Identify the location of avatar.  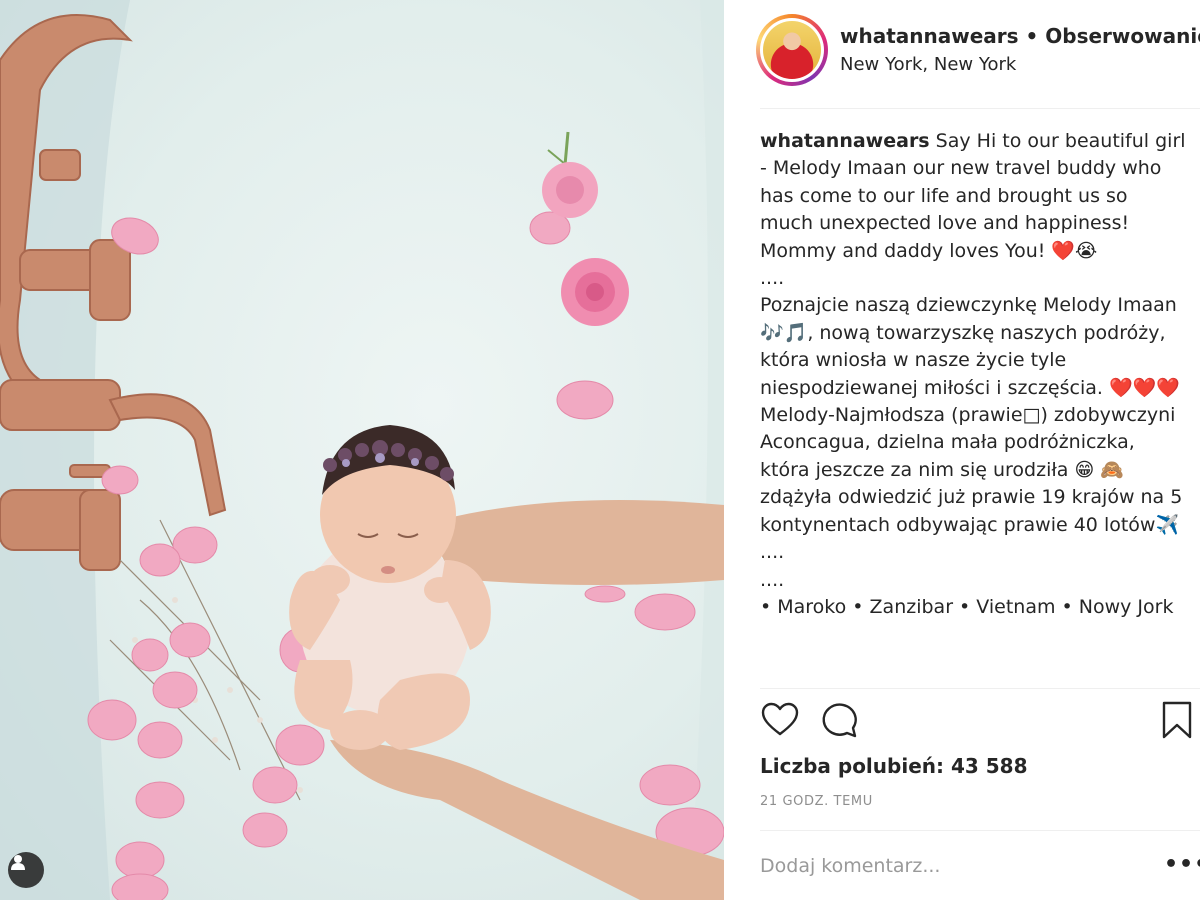
(792, 50).